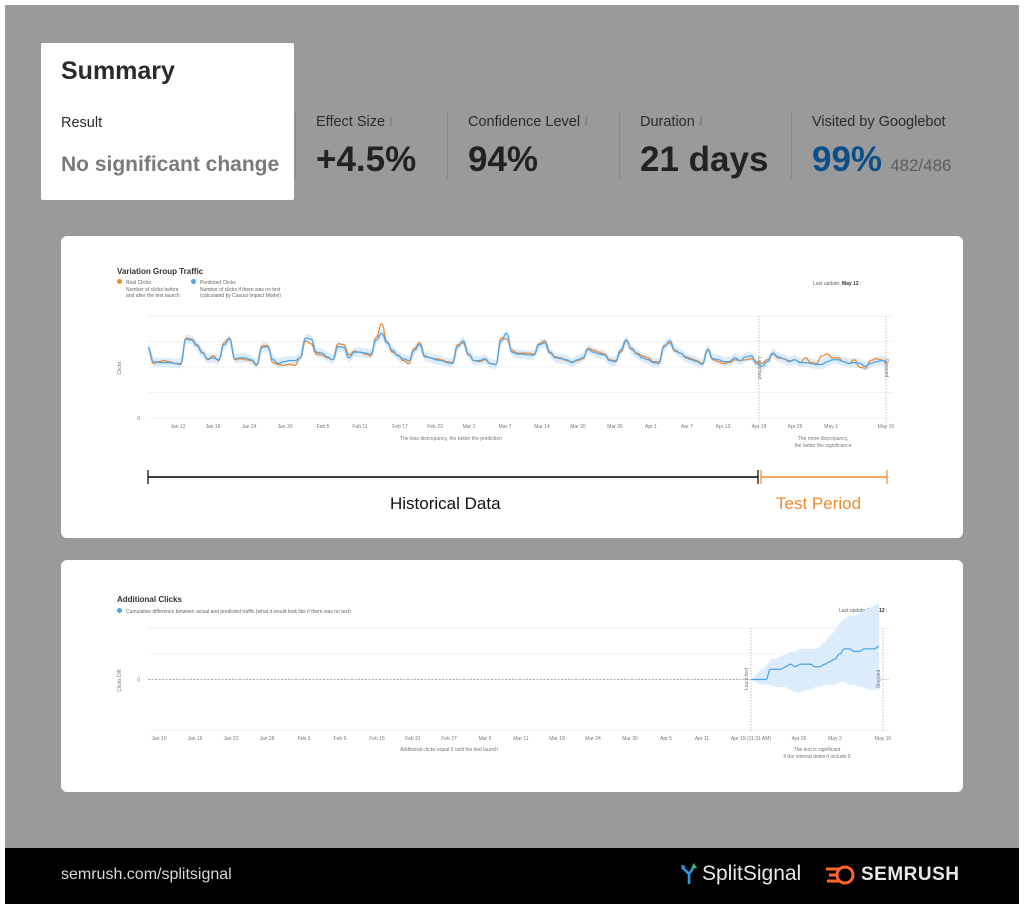 Image resolution: width=1024 pixels, height=909 pixels. Describe the element at coordinates (340, 739) in the screenshot. I see `x-tick-label: Feb 9` at that location.